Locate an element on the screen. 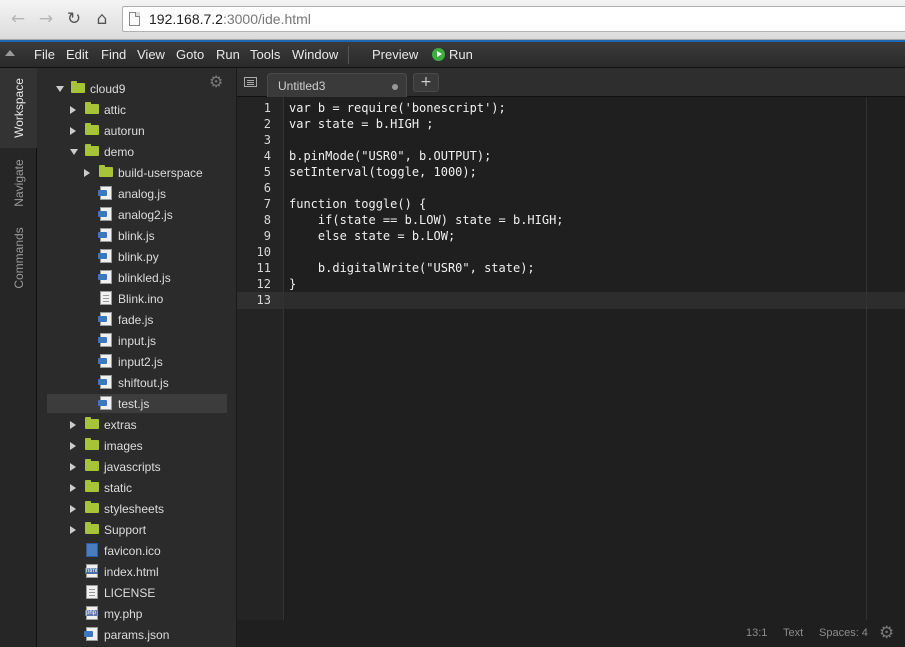  back-icon: ← is located at coordinates (18, 19).